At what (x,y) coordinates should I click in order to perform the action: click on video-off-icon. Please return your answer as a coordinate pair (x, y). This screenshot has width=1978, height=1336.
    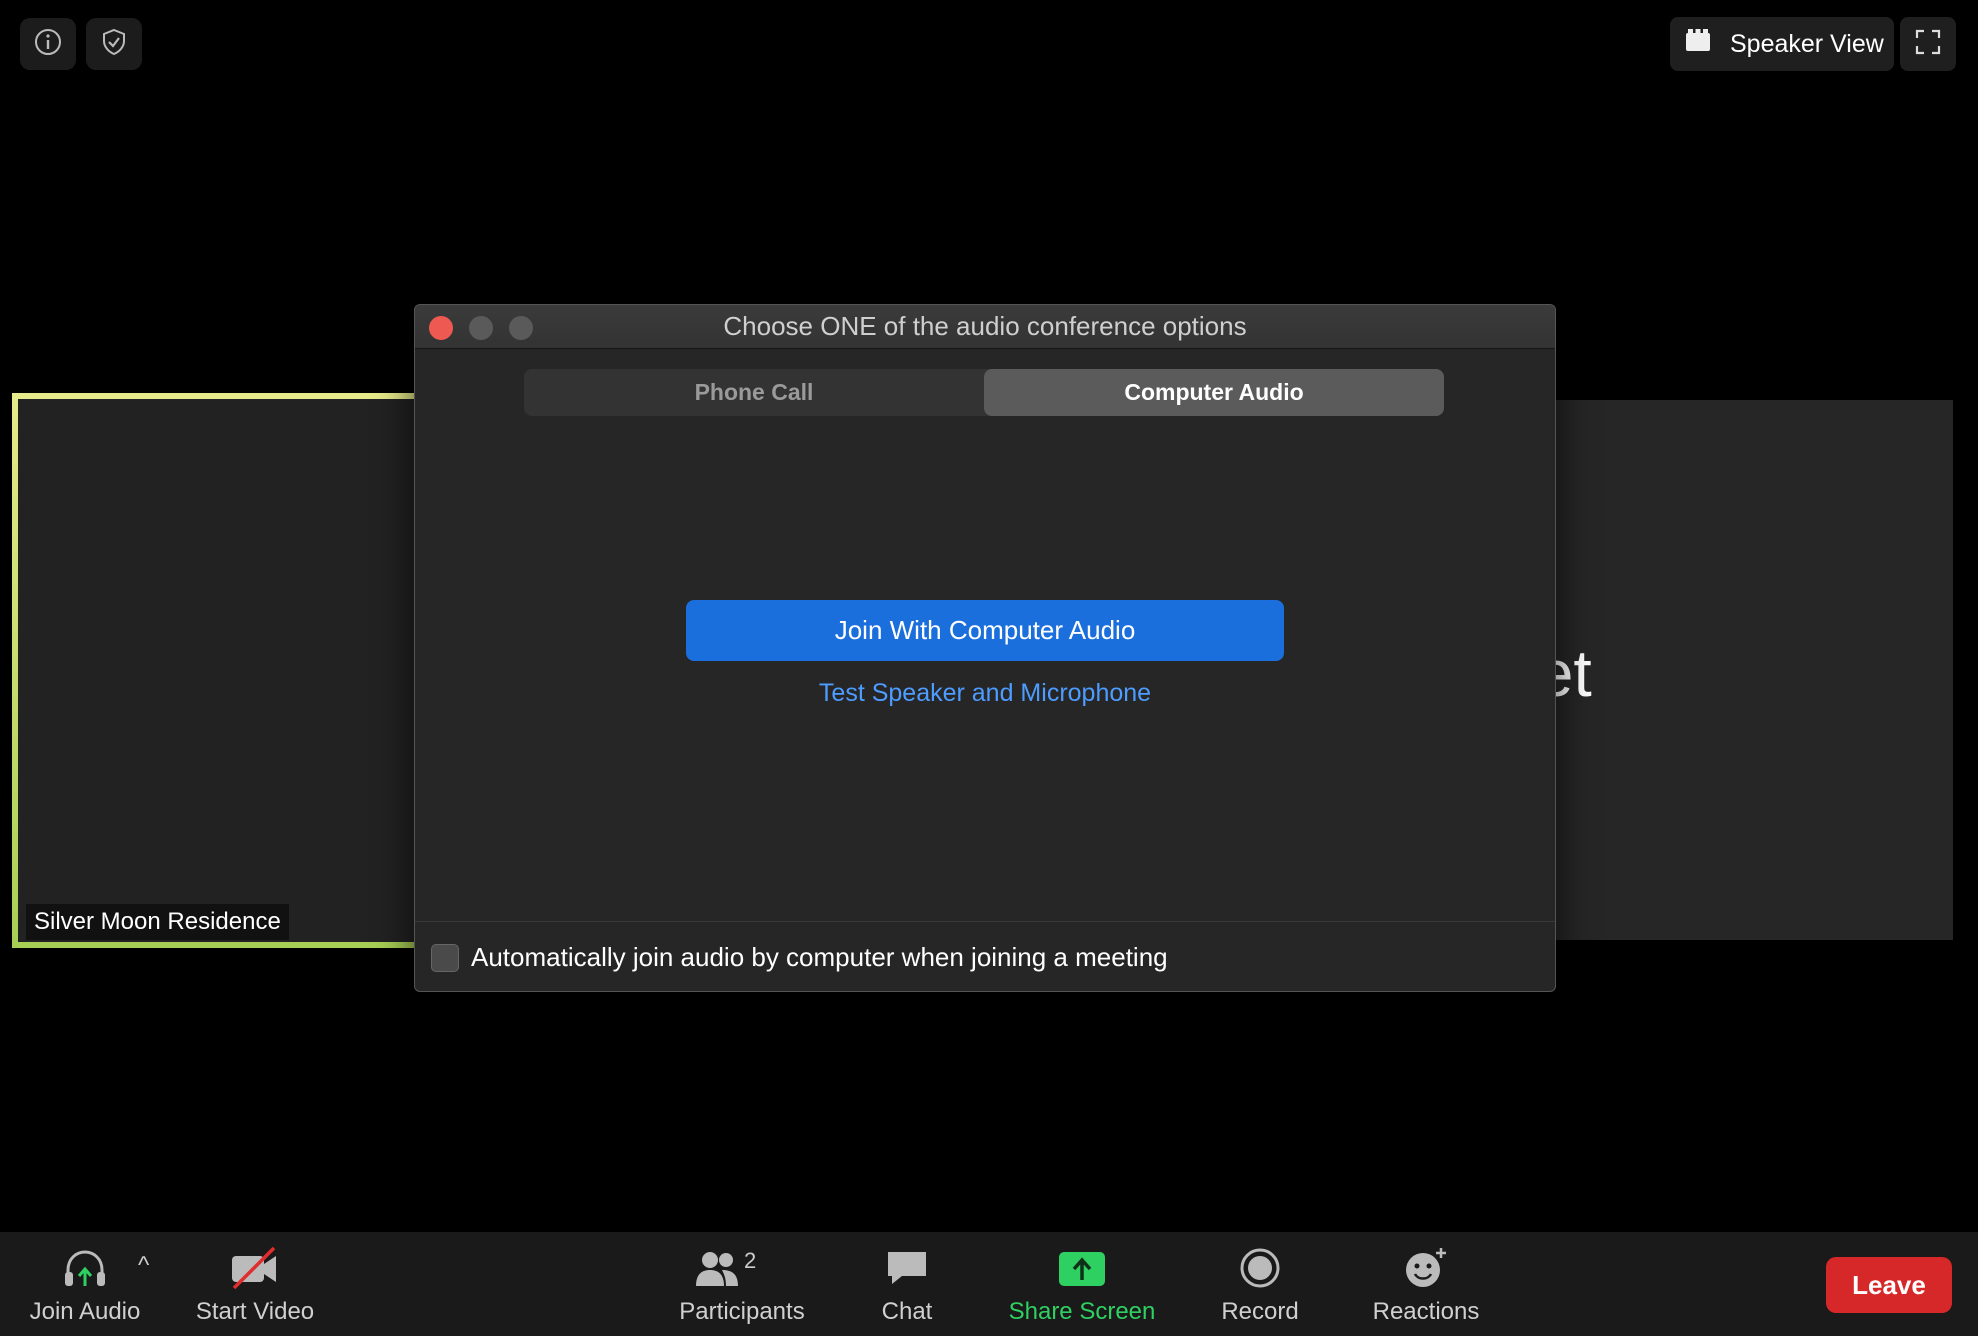
    Looking at the image, I should click on (255, 1268).